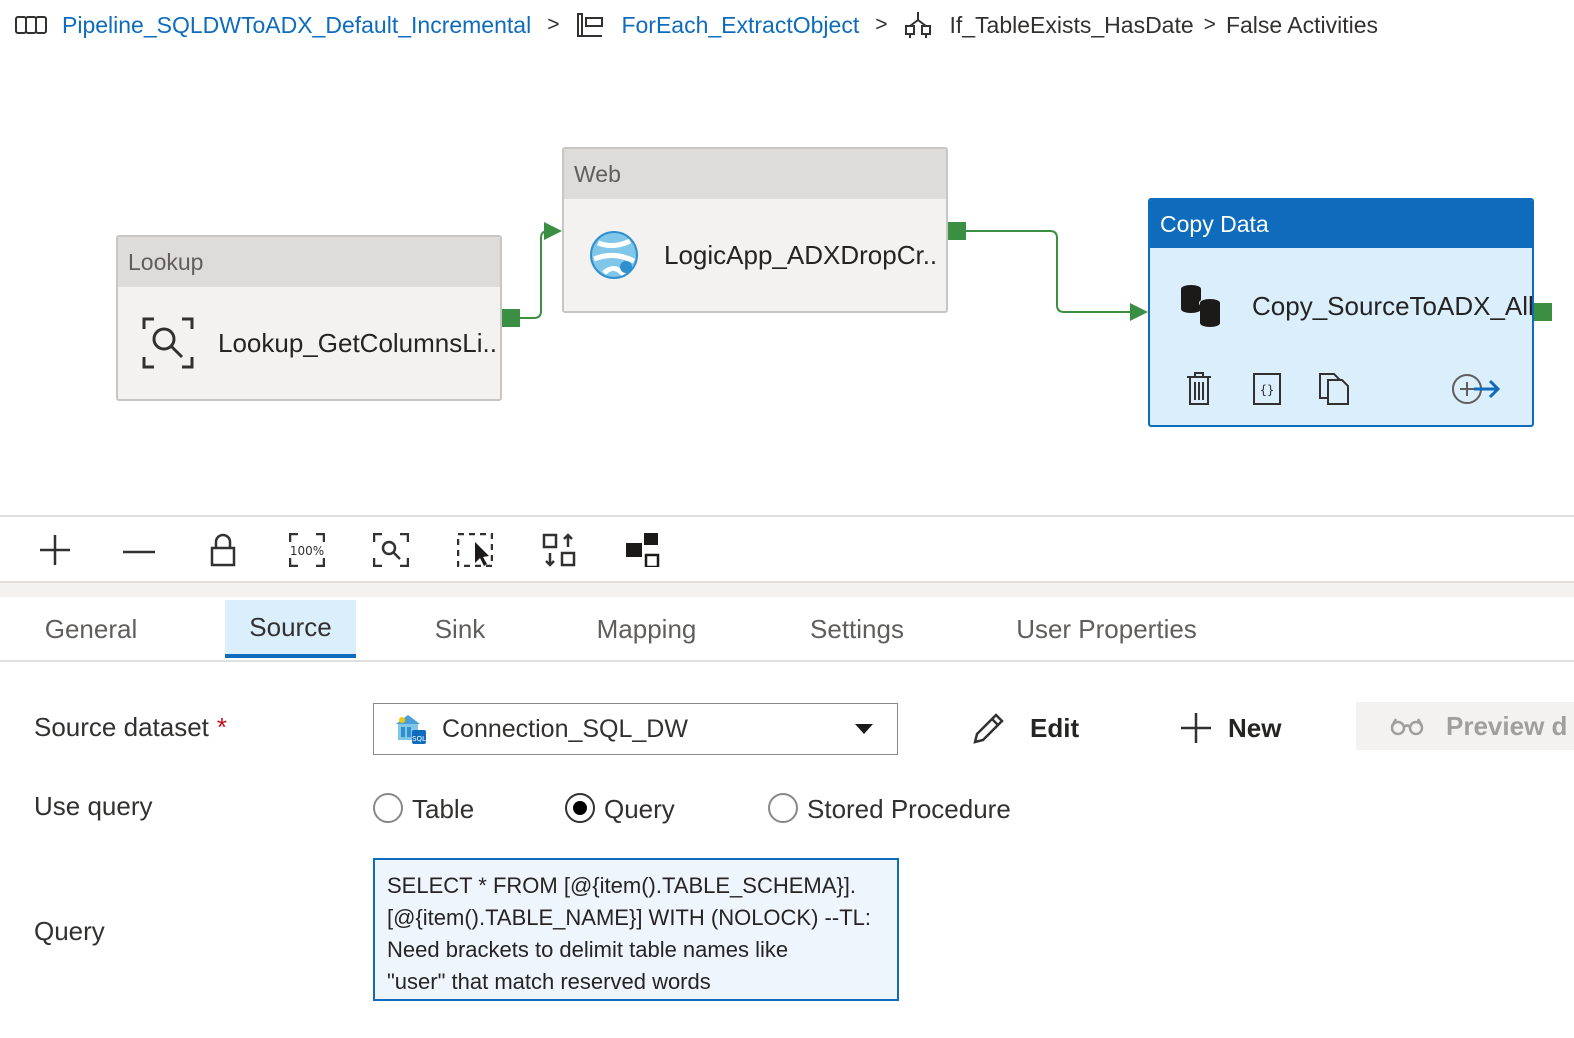 The image size is (1574, 1038). What do you see at coordinates (1106, 629) in the screenshot?
I see `tab-user-properties: User Properties` at bounding box center [1106, 629].